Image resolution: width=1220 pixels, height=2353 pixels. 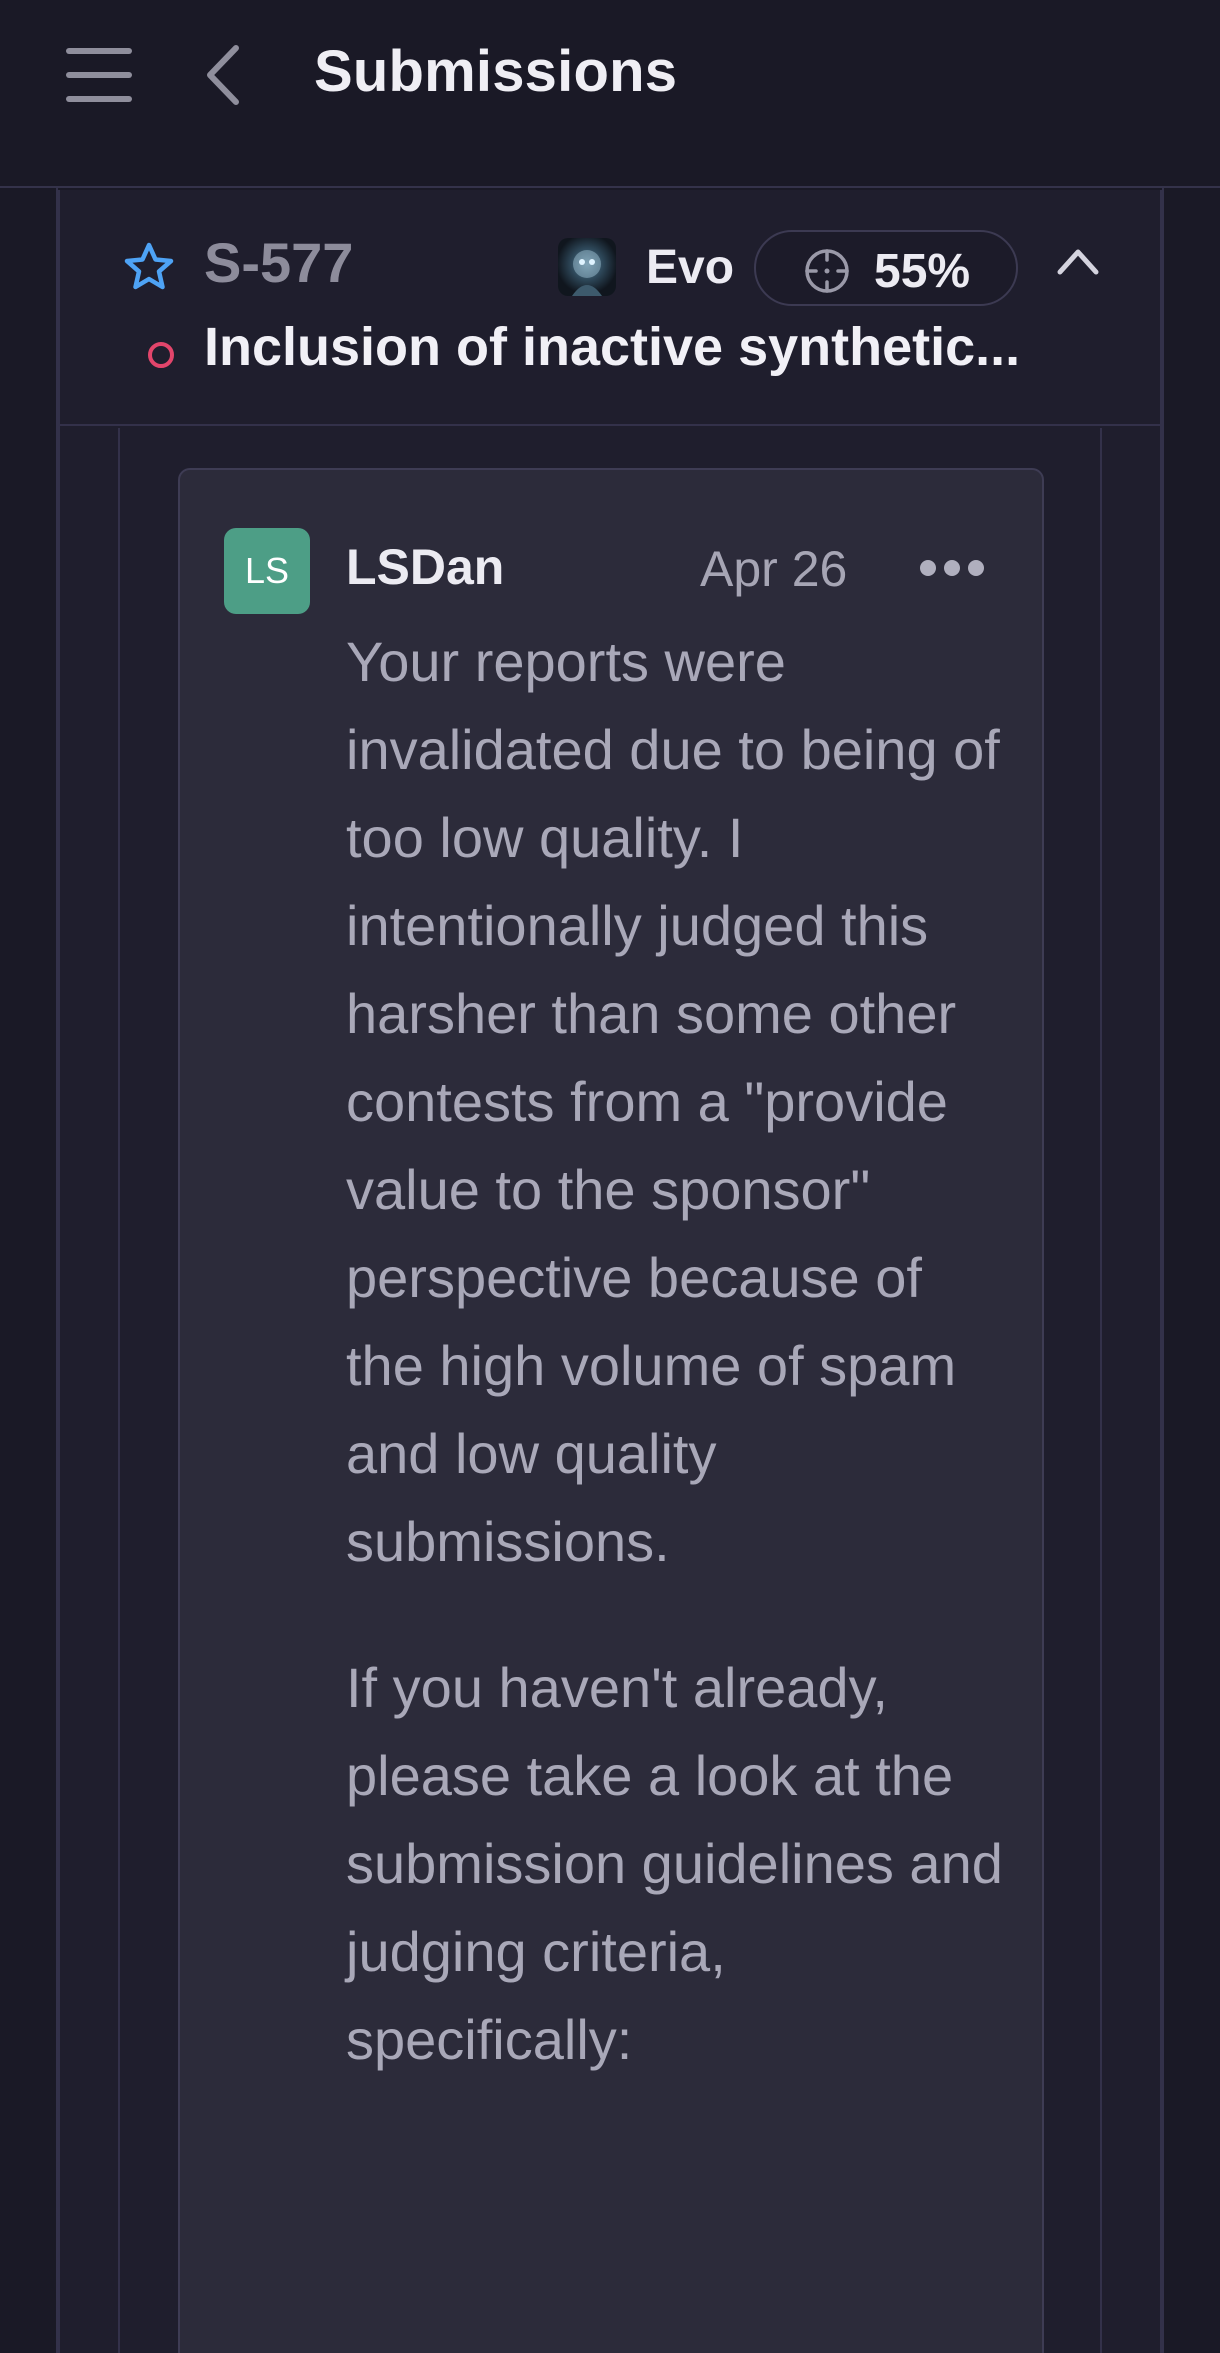 I want to click on author-name: Evo, so click(x=690, y=267).